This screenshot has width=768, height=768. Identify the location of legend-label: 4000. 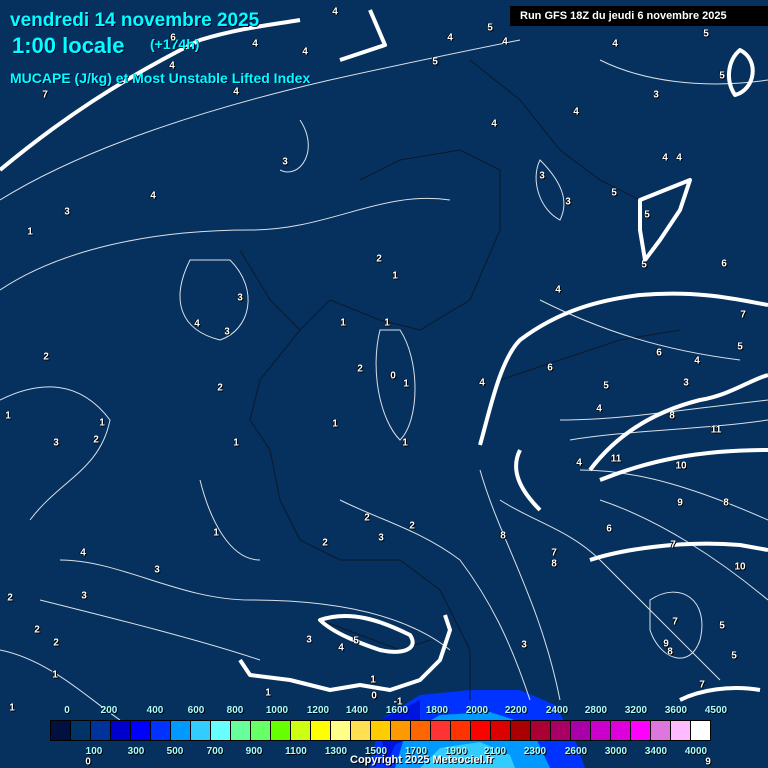
(696, 751).